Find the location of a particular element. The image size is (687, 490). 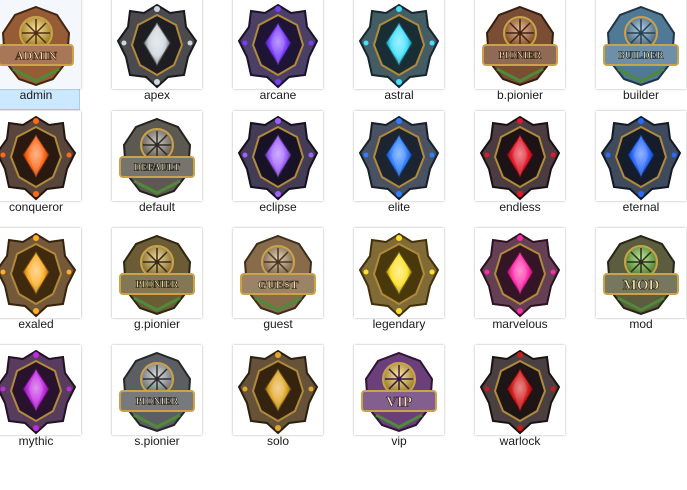

file-item-apex: apex is located at coordinates (156, 55).